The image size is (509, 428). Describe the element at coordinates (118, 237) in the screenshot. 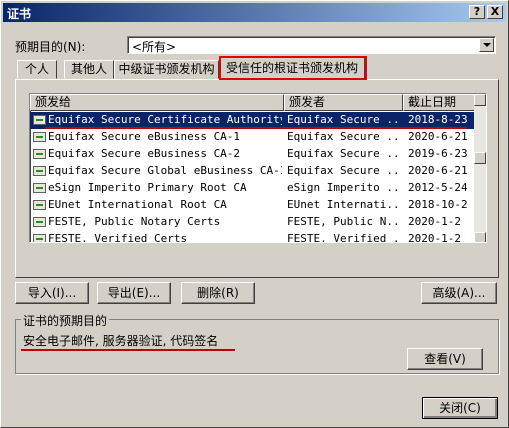

I see `cell-issued-to: FESTE, Verified Certs` at that location.